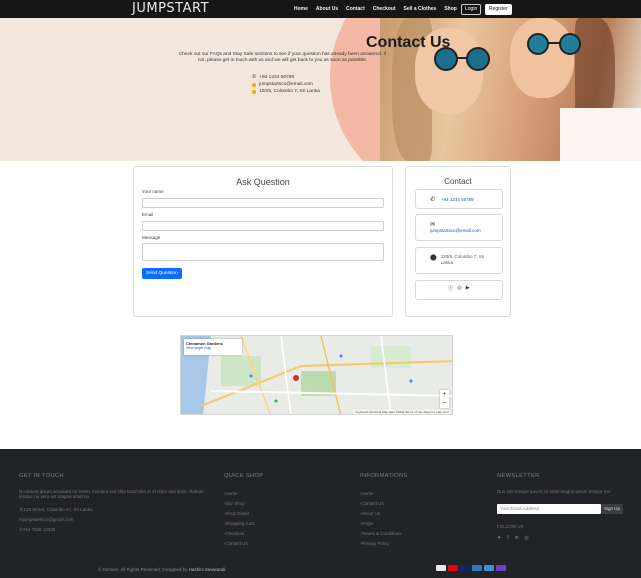 The width and height of the screenshot is (641, 578). Describe the element at coordinates (554, 44) in the screenshot. I see `sunglasses-icon` at that location.